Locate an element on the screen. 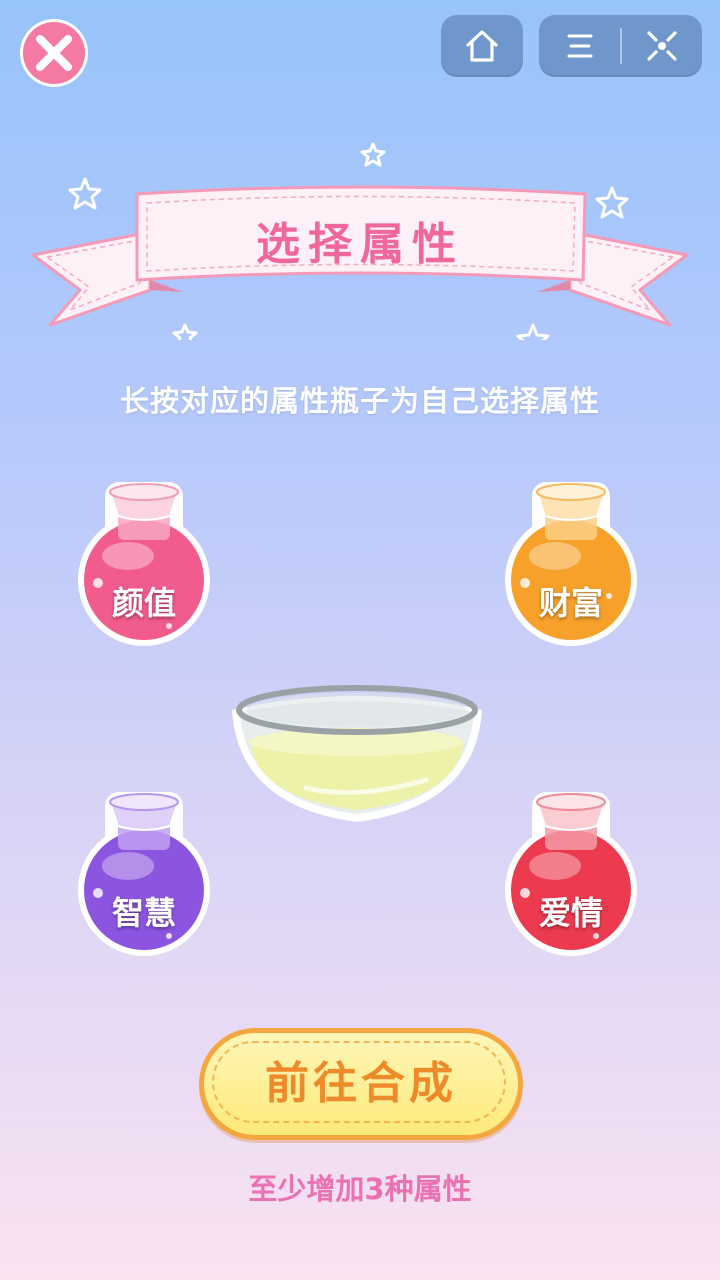 Image resolution: width=720 pixels, height=1280 pixels. banner-title: 选择属性 is located at coordinates (360, 244).